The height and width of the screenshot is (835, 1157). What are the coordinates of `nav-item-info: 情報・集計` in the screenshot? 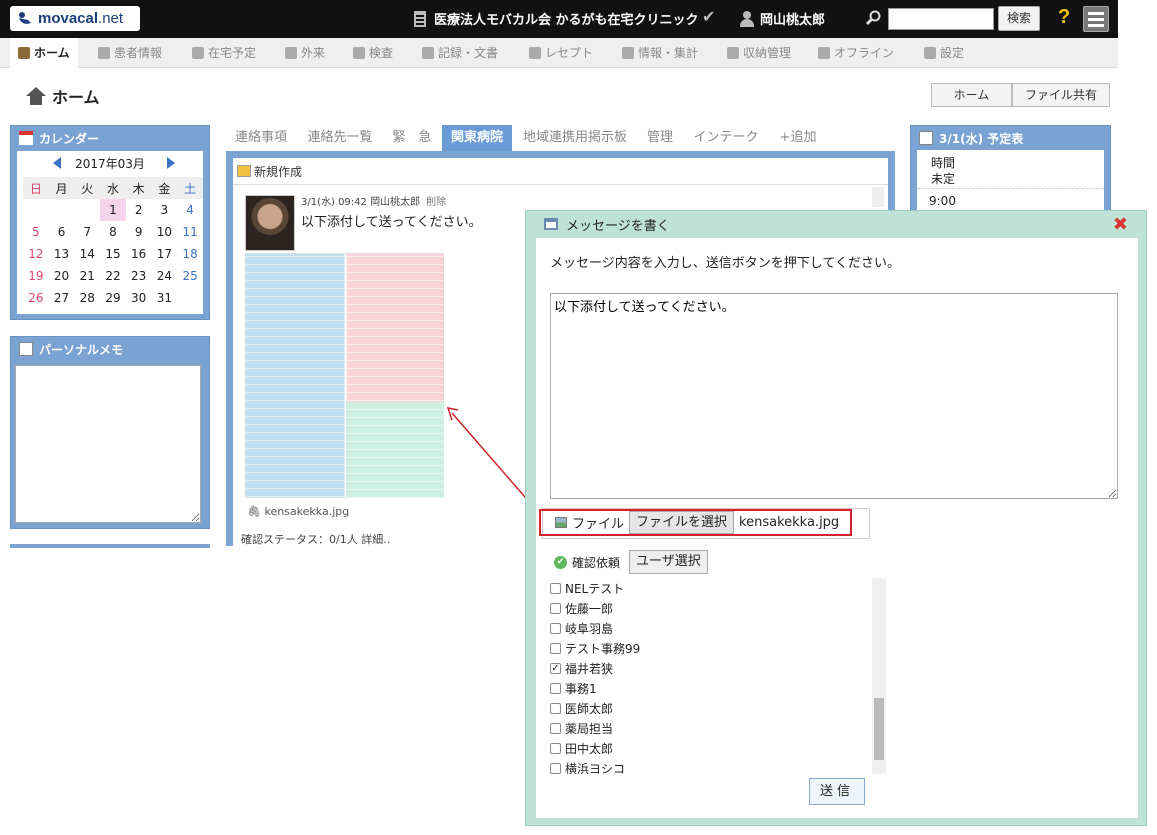 It's located at (660, 53).